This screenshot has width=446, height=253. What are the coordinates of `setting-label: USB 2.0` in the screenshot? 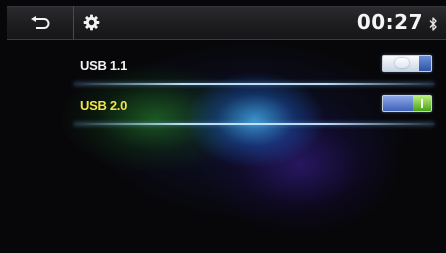 It's located at (104, 105).